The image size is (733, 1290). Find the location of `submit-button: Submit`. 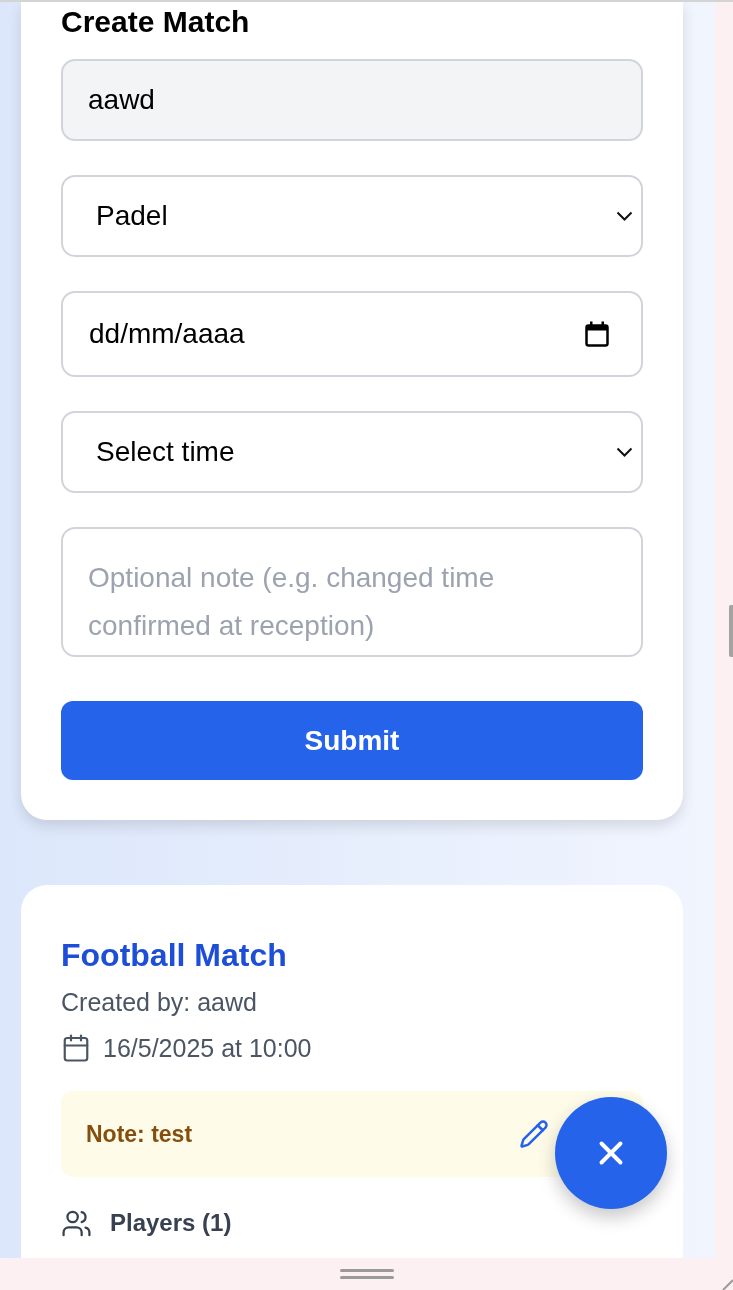

submit-button: Submit is located at coordinates (352, 740).